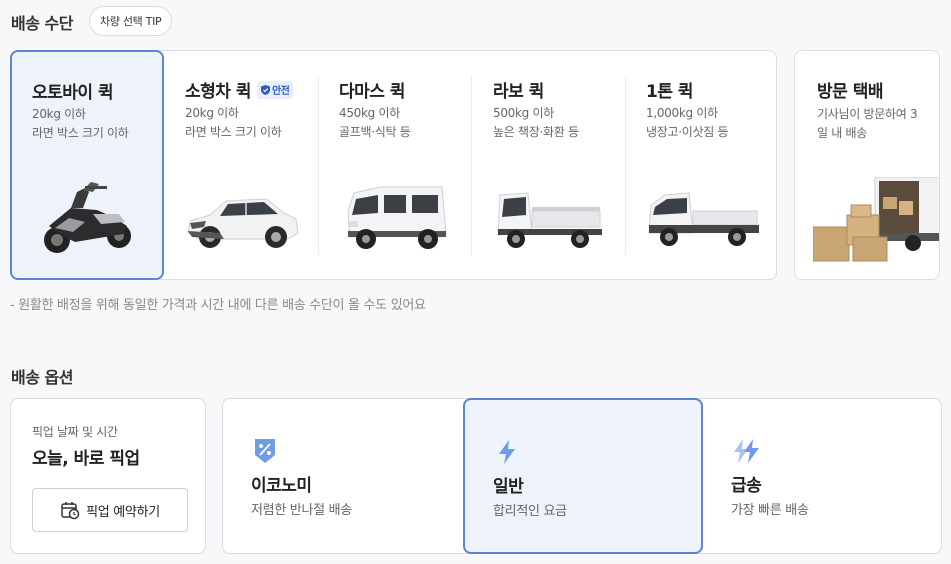 The image size is (951, 564). I want to click on vehicle-card-1ton: 1톤 퀵 1,000kg 이하 냉장고·이삿짐 등, so click(701, 165).